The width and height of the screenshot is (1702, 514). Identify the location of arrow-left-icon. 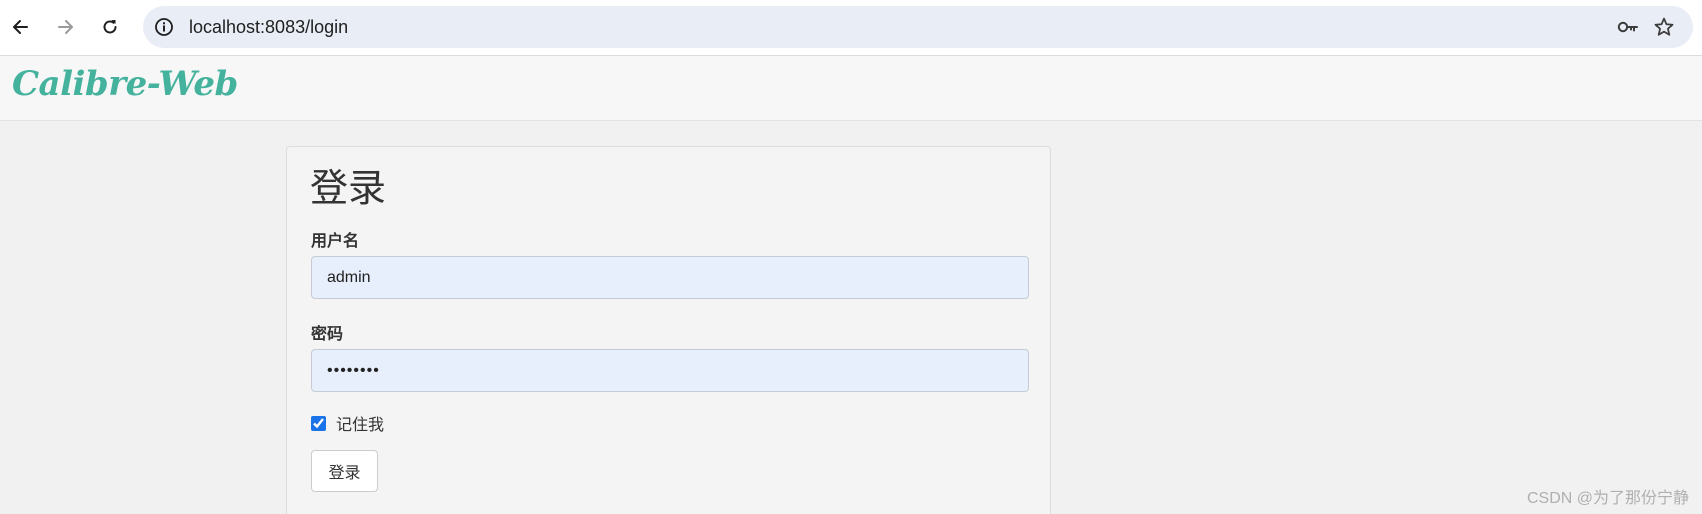
(20, 27).